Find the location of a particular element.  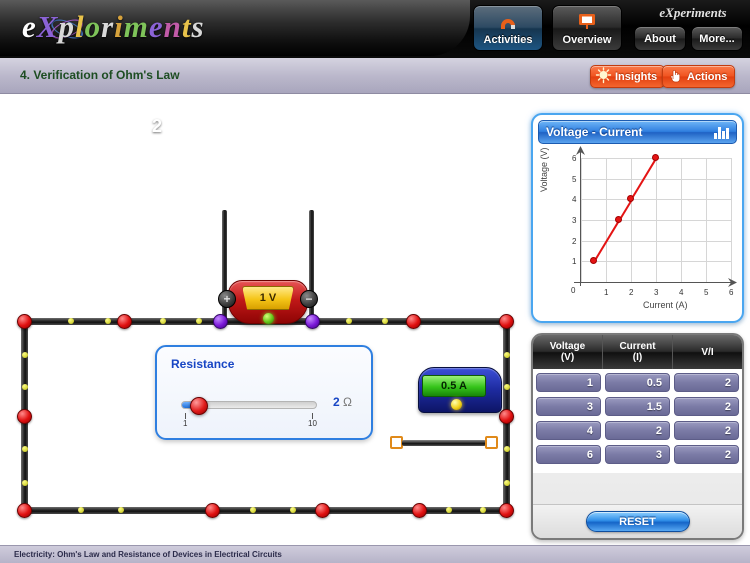

column-header-line1: Voltage is located at coordinates (567, 346).